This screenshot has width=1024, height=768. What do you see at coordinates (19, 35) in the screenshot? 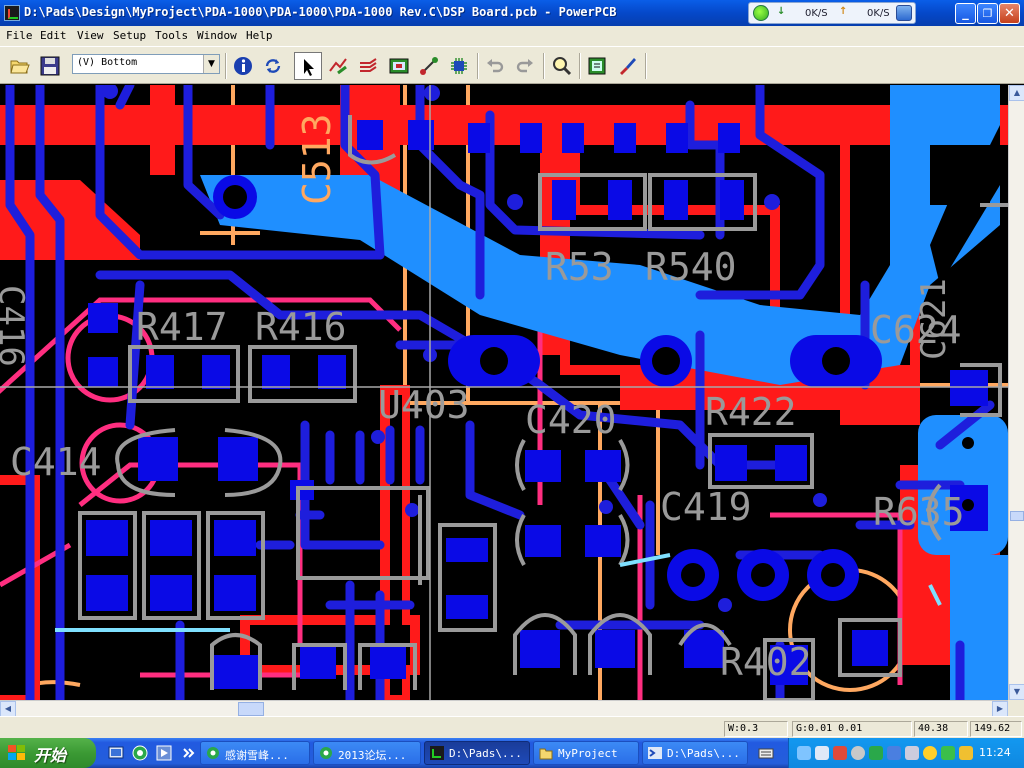
I see `menu-file: File` at bounding box center [19, 35].